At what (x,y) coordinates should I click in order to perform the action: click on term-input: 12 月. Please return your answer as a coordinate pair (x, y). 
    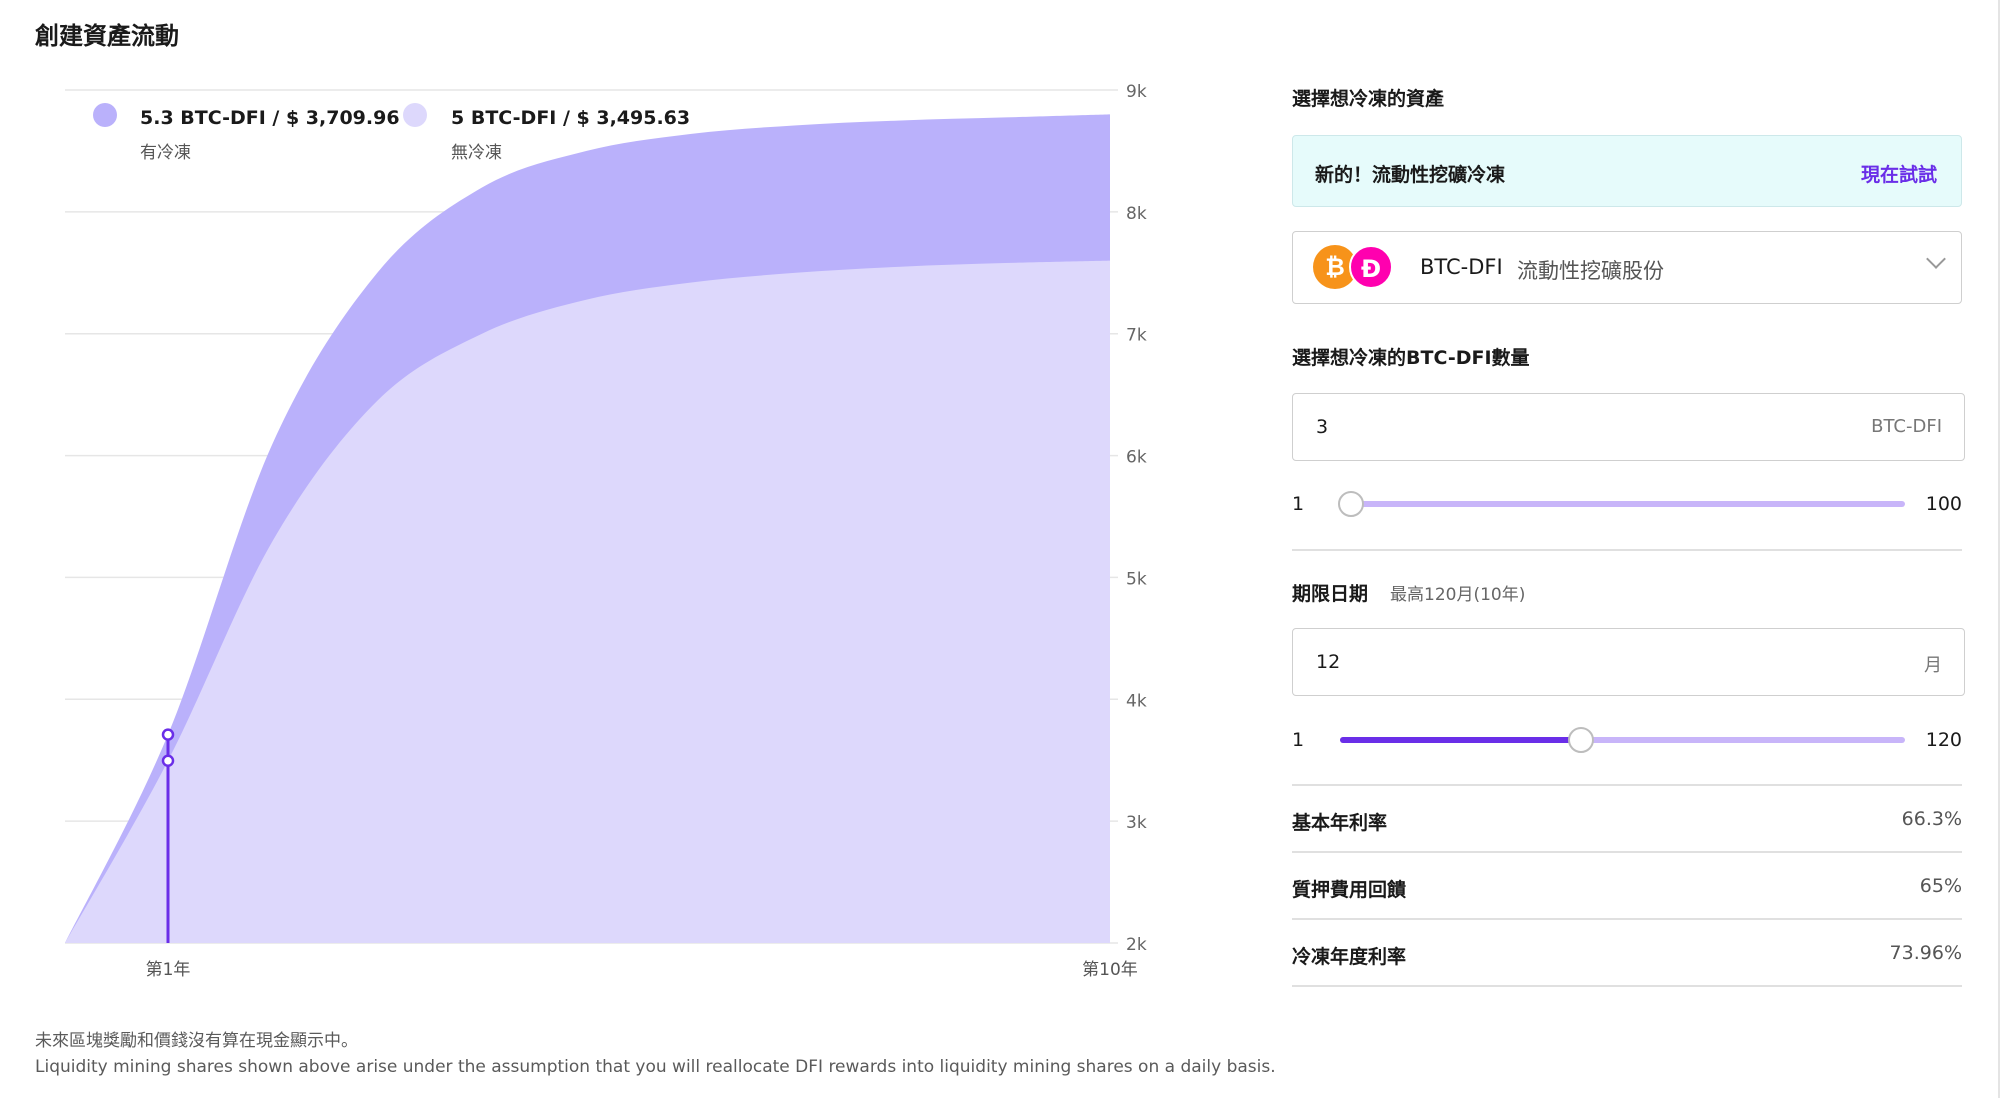
    Looking at the image, I should click on (1628, 662).